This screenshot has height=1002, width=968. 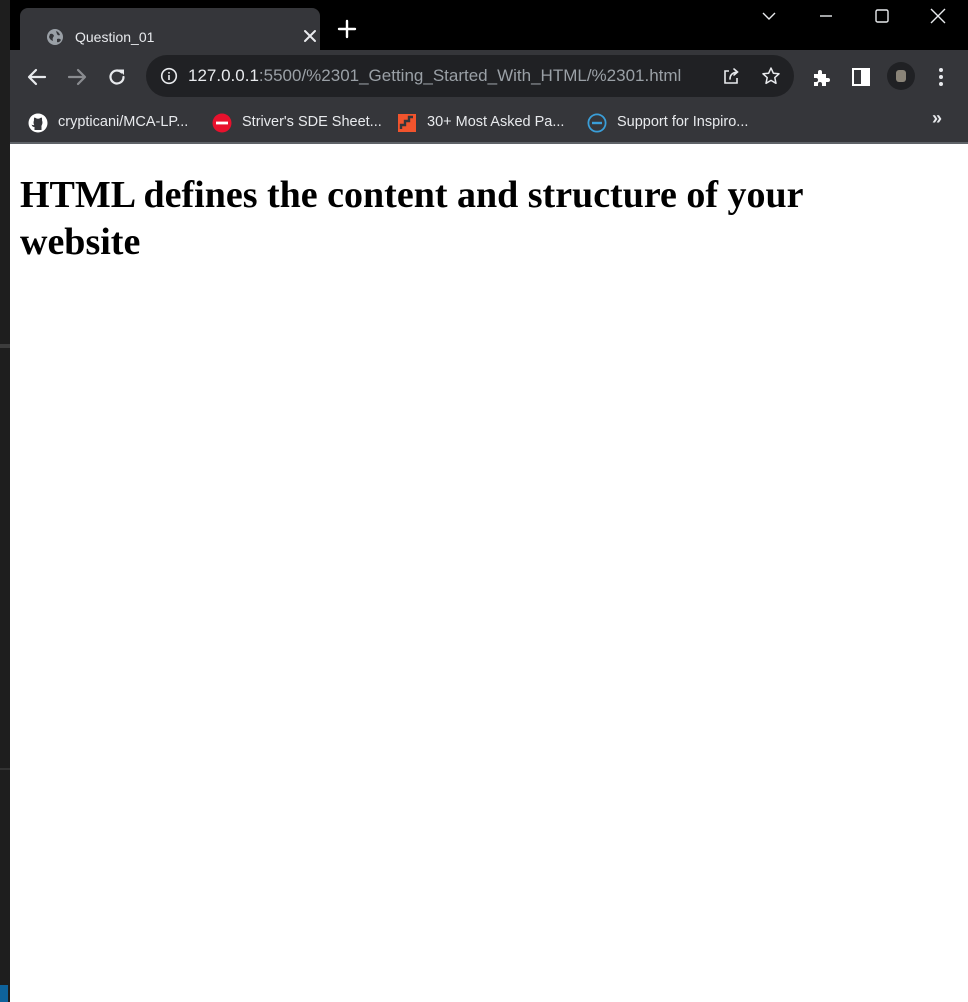 What do you see at coordinates (407, 123) in the screenshot?
I see `stairs-logo-icon` at bounding box center [407, 123].